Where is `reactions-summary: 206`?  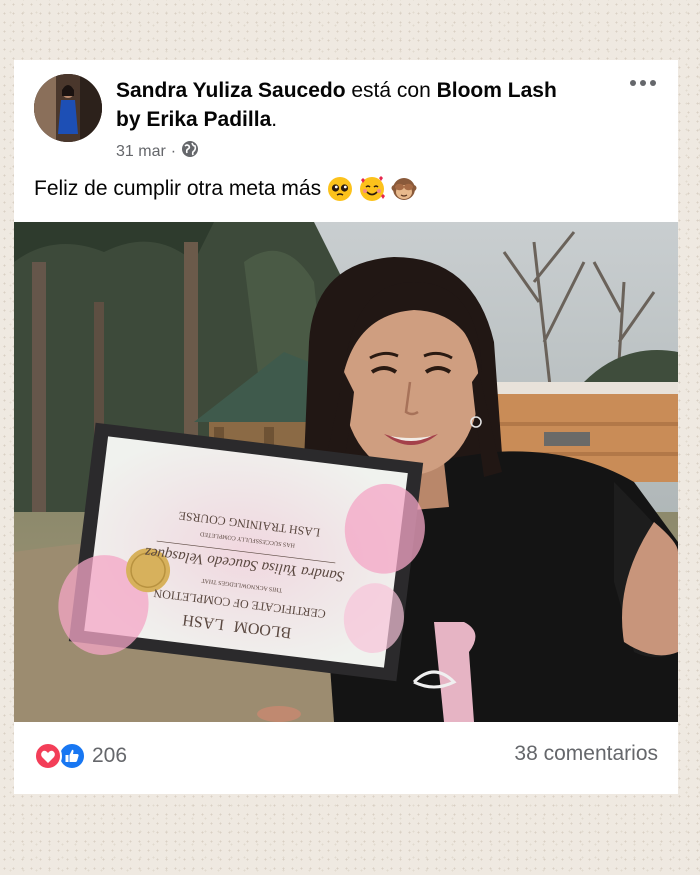 reactions-summary: 206 is located at coordinates (80, 756).